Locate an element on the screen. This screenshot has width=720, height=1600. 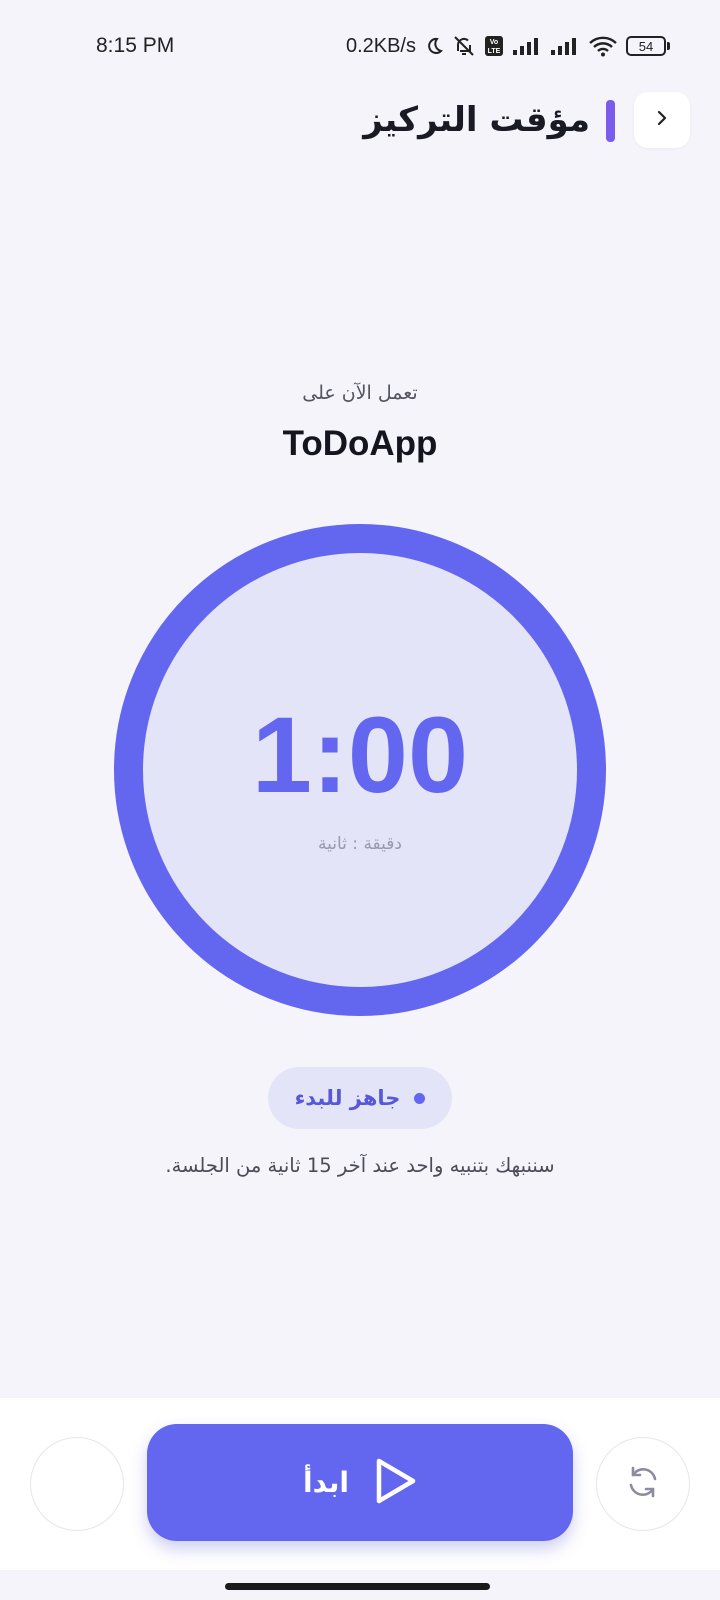
network-speed: 0.2KB/s is located at coordinates (380, 45).